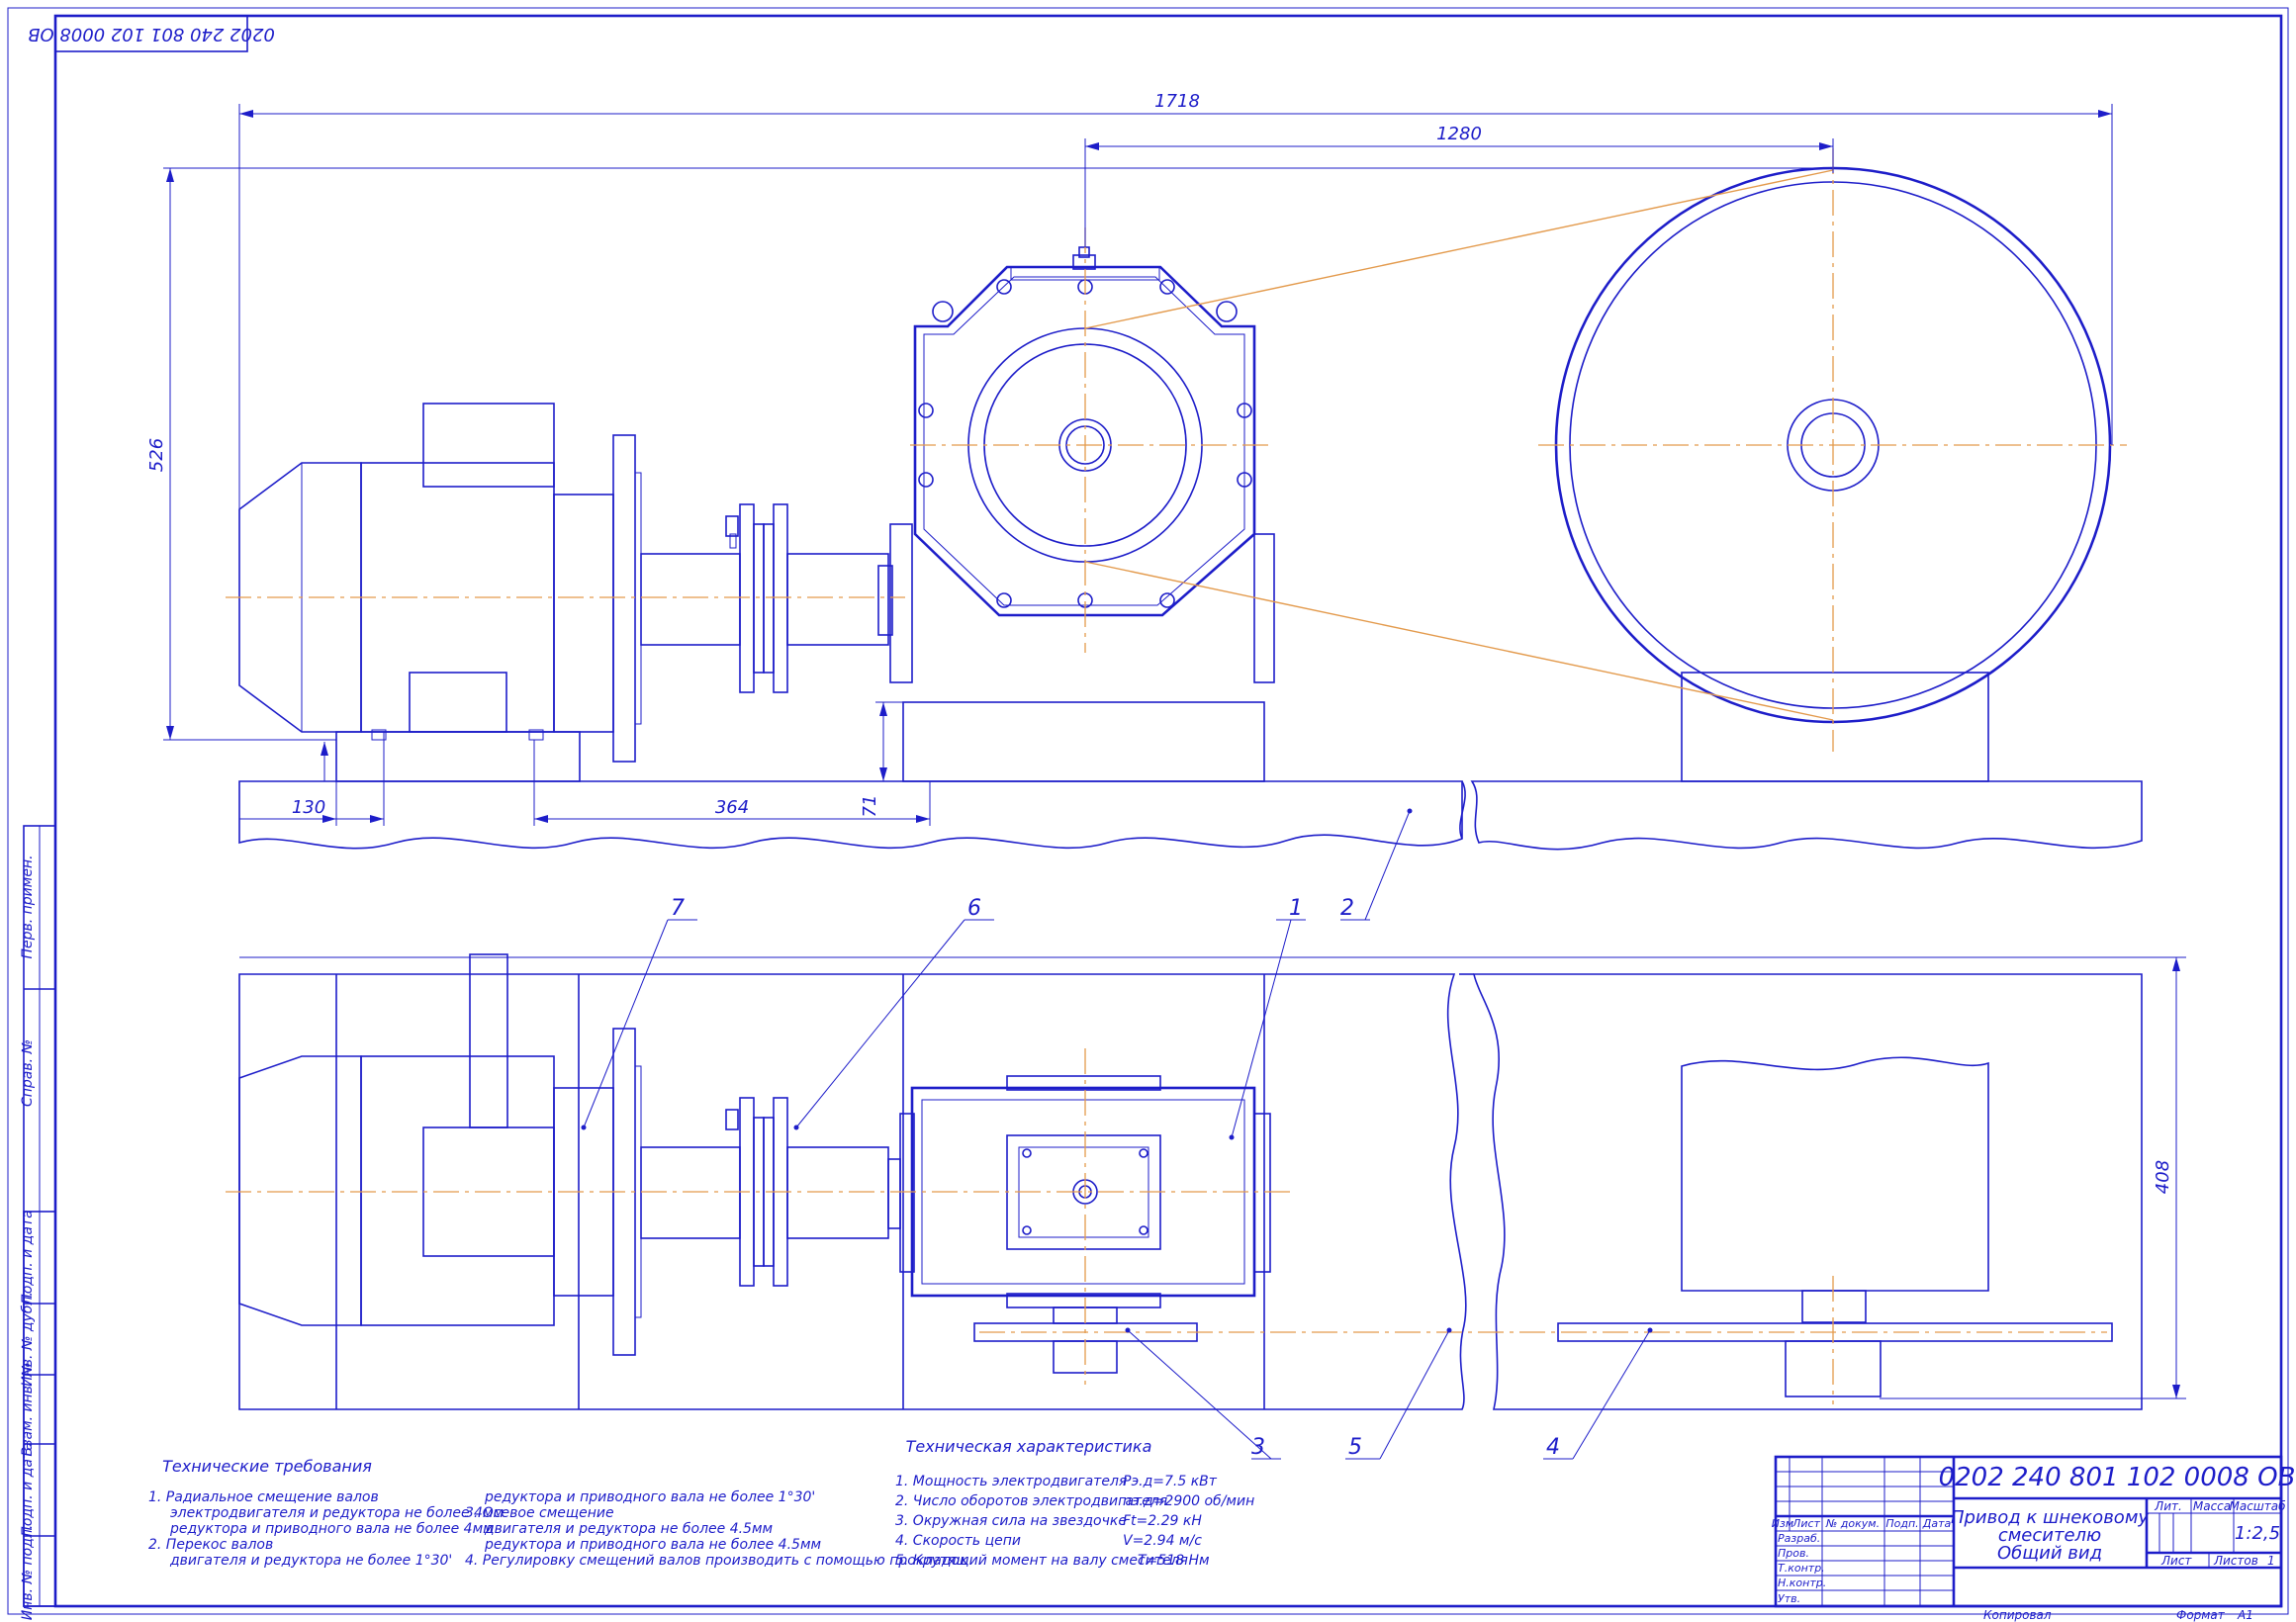 This screenshot has width=2296, height=1622. Describe the element at coordinates (766, 598) in the screenshot. I see `coupling` at that location.